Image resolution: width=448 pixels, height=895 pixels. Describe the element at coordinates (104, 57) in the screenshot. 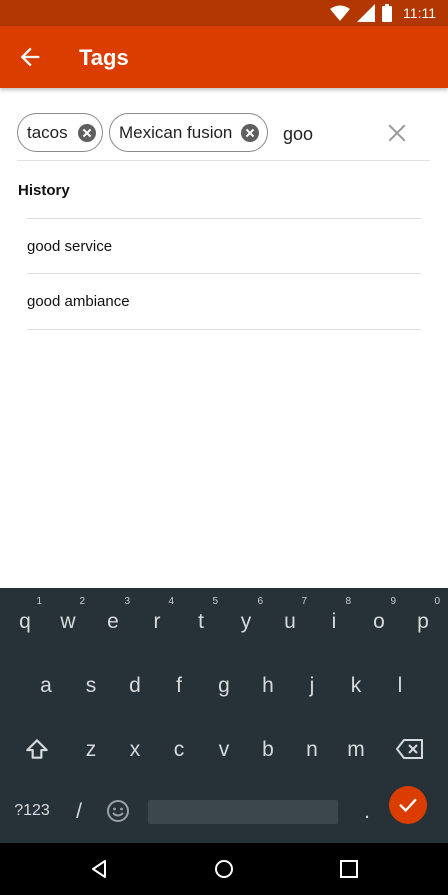

I see `page-title: Tags` at that location.